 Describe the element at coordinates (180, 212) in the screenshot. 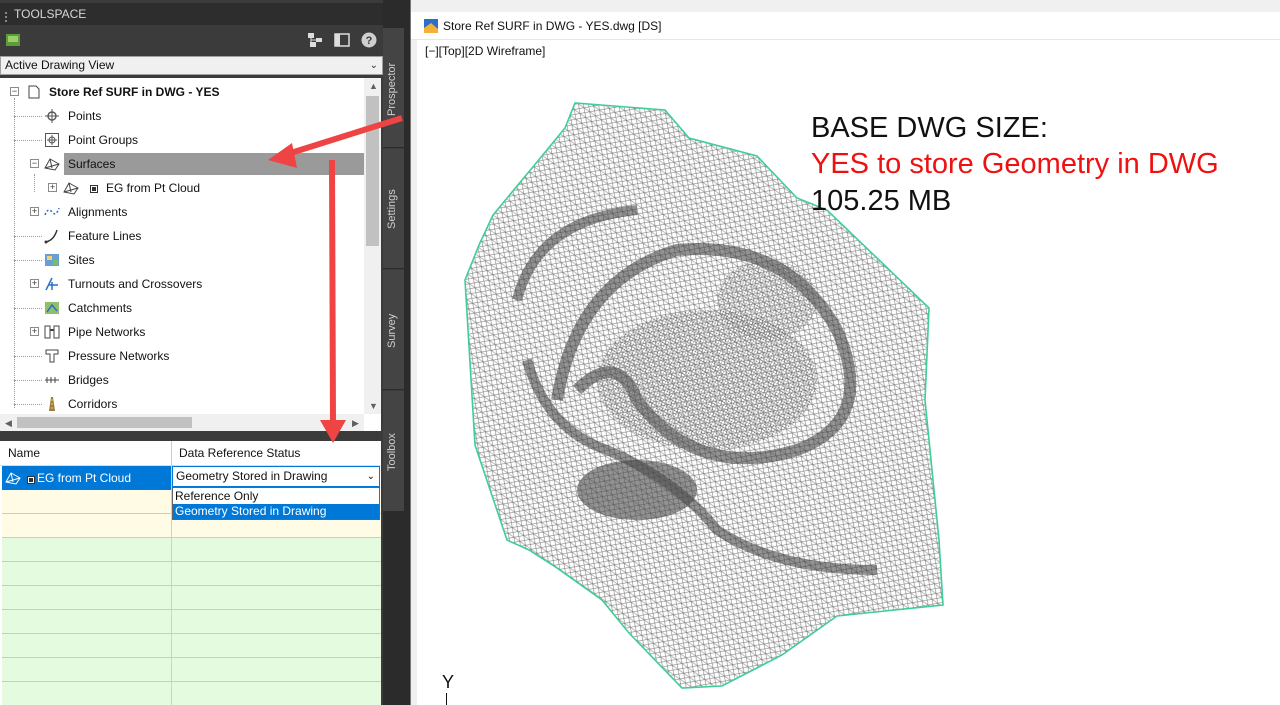

I see `tree-item-alignments: + Alignments` at that location.